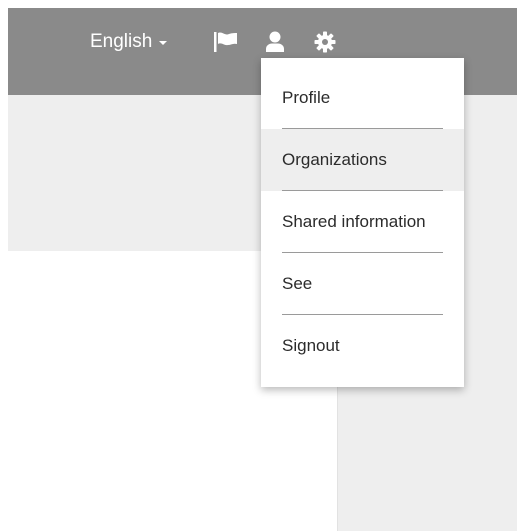  I want to click on menu-item-organizations: Organizations, so click(362, 160).